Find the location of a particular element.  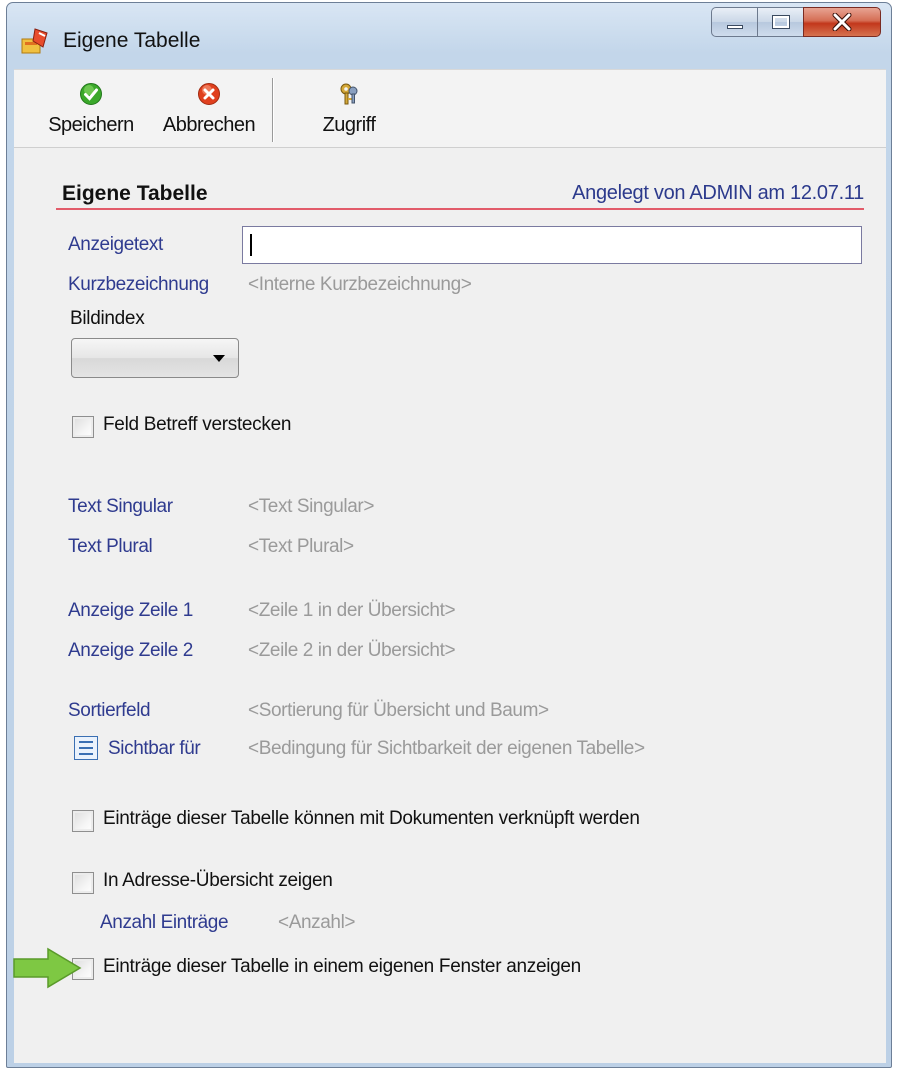

cancel-label: Abbrechen is located at coordinates (209, 125).